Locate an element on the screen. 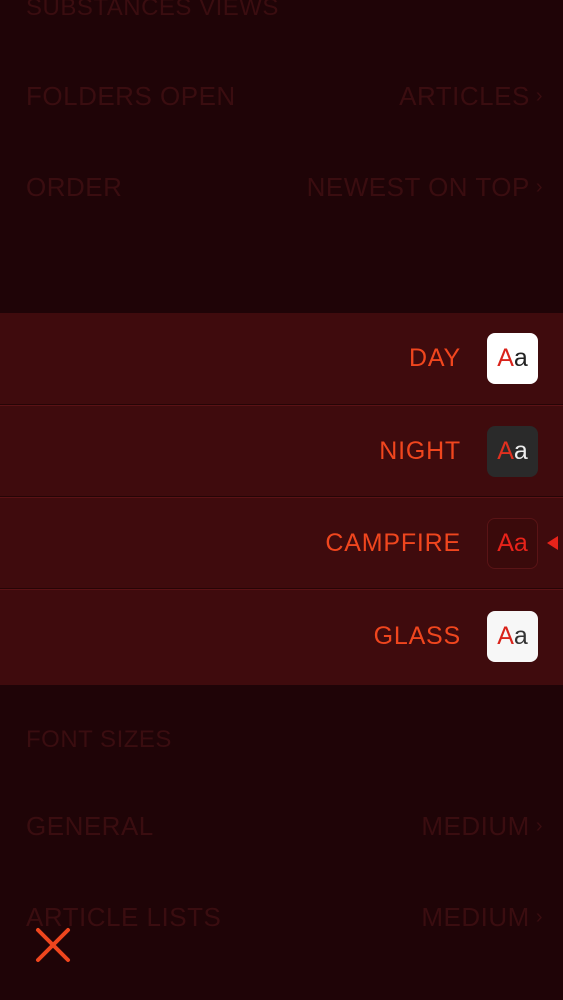 The width and height of the screenshot is (563, 1000). close-icon is located at coordinates (53, 945).